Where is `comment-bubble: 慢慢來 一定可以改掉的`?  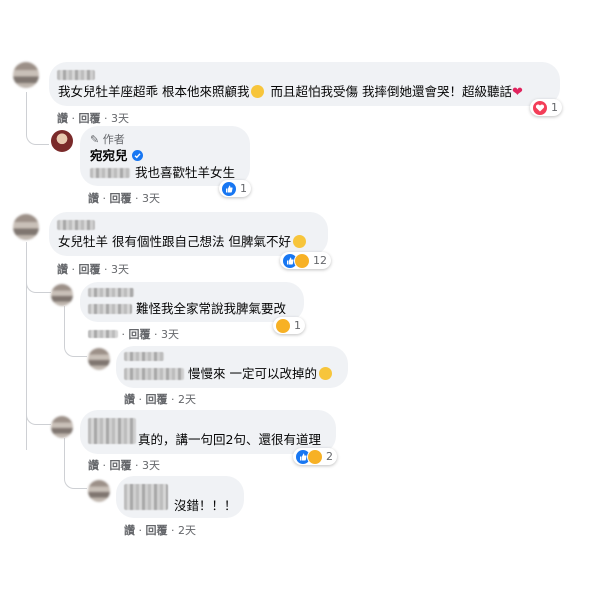
comment-bubble: 慢慢來 一定可以改掉的 is located at coordinates (232, 367).